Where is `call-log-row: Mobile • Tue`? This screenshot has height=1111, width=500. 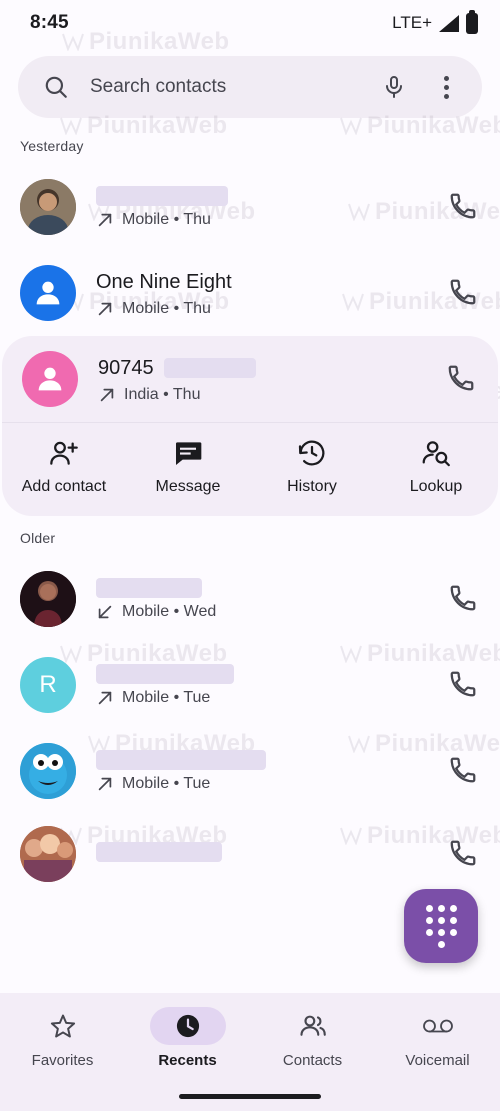 call-log-row: Mobile • Tue is located at coordinates (250, 771).